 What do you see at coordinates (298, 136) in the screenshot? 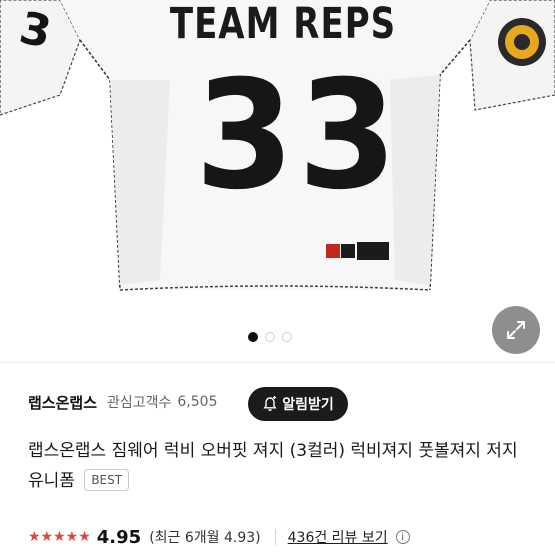
I see `jersey-number: 33` at bounding box center [298, 136].